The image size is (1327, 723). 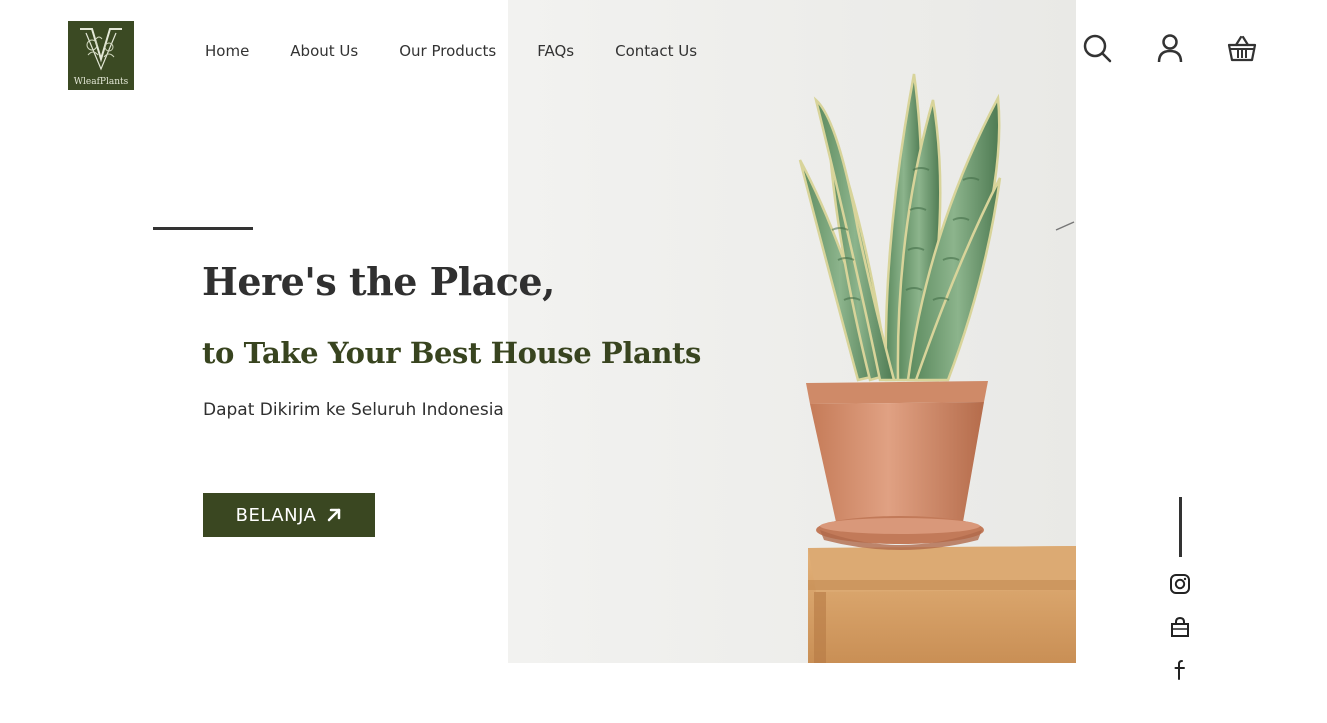 I want to click on logo-monogram-icon, so click(x=101, y=49).